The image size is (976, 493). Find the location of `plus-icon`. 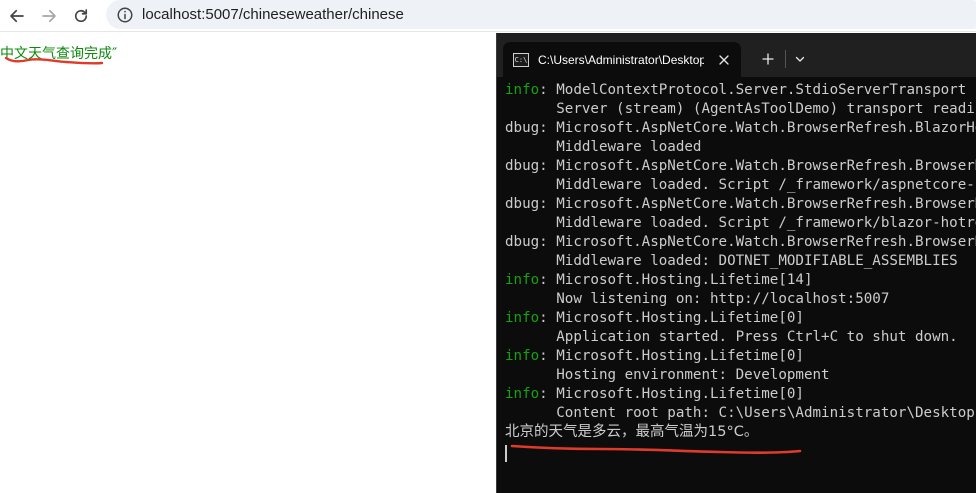

plus-icon is located at coordinates (768, 59).